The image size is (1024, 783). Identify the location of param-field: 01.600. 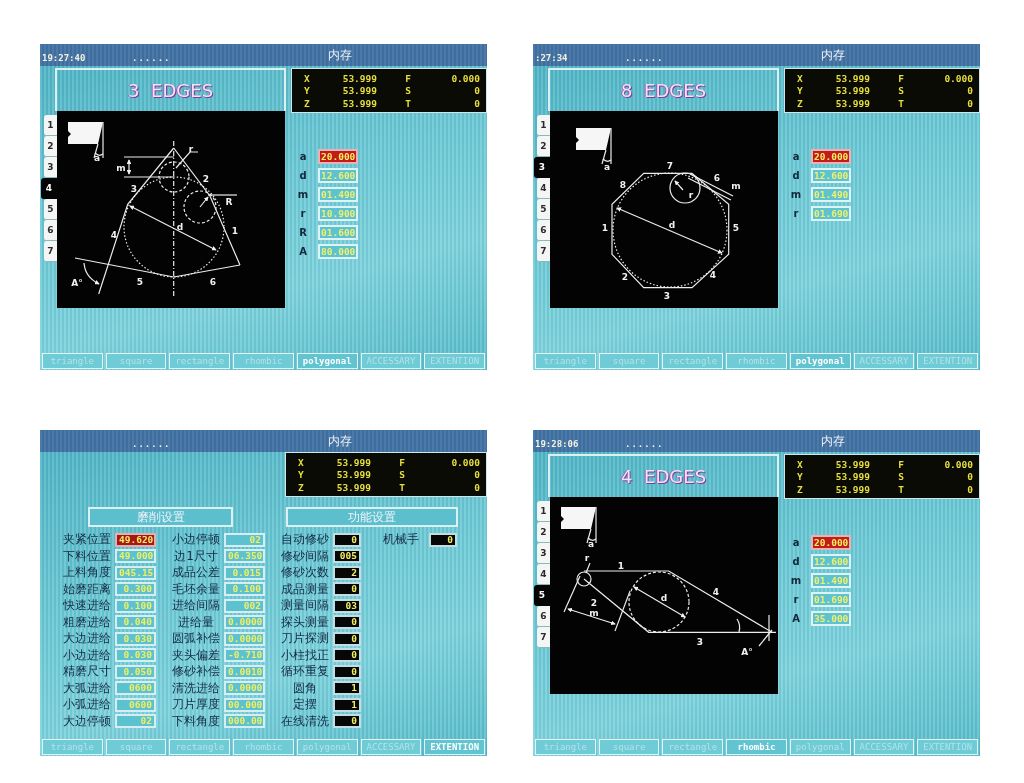
(338, 232).